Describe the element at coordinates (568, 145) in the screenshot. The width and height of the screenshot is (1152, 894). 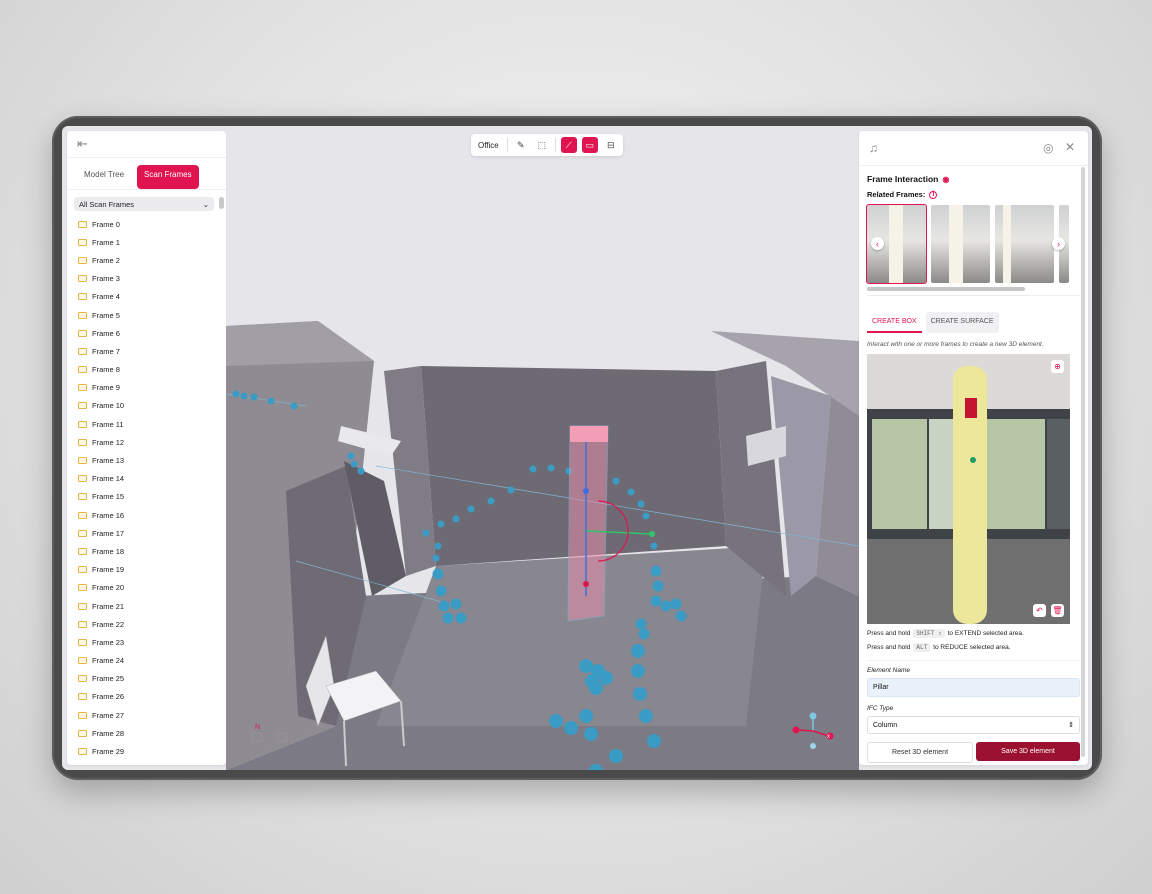
I see `path-icon: ⟋` at that location.